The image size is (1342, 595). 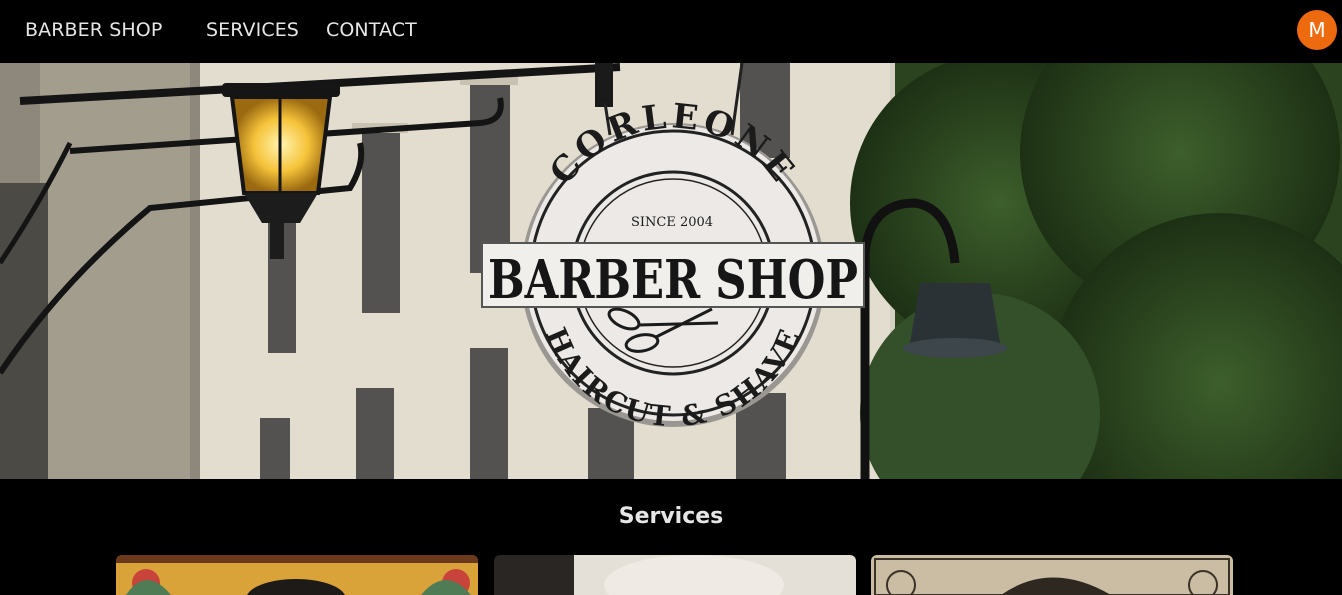 What do you see at coordinates (671, 516) in the screenshot?
I see `services-heading: Services` at bounding box center [671, 516].